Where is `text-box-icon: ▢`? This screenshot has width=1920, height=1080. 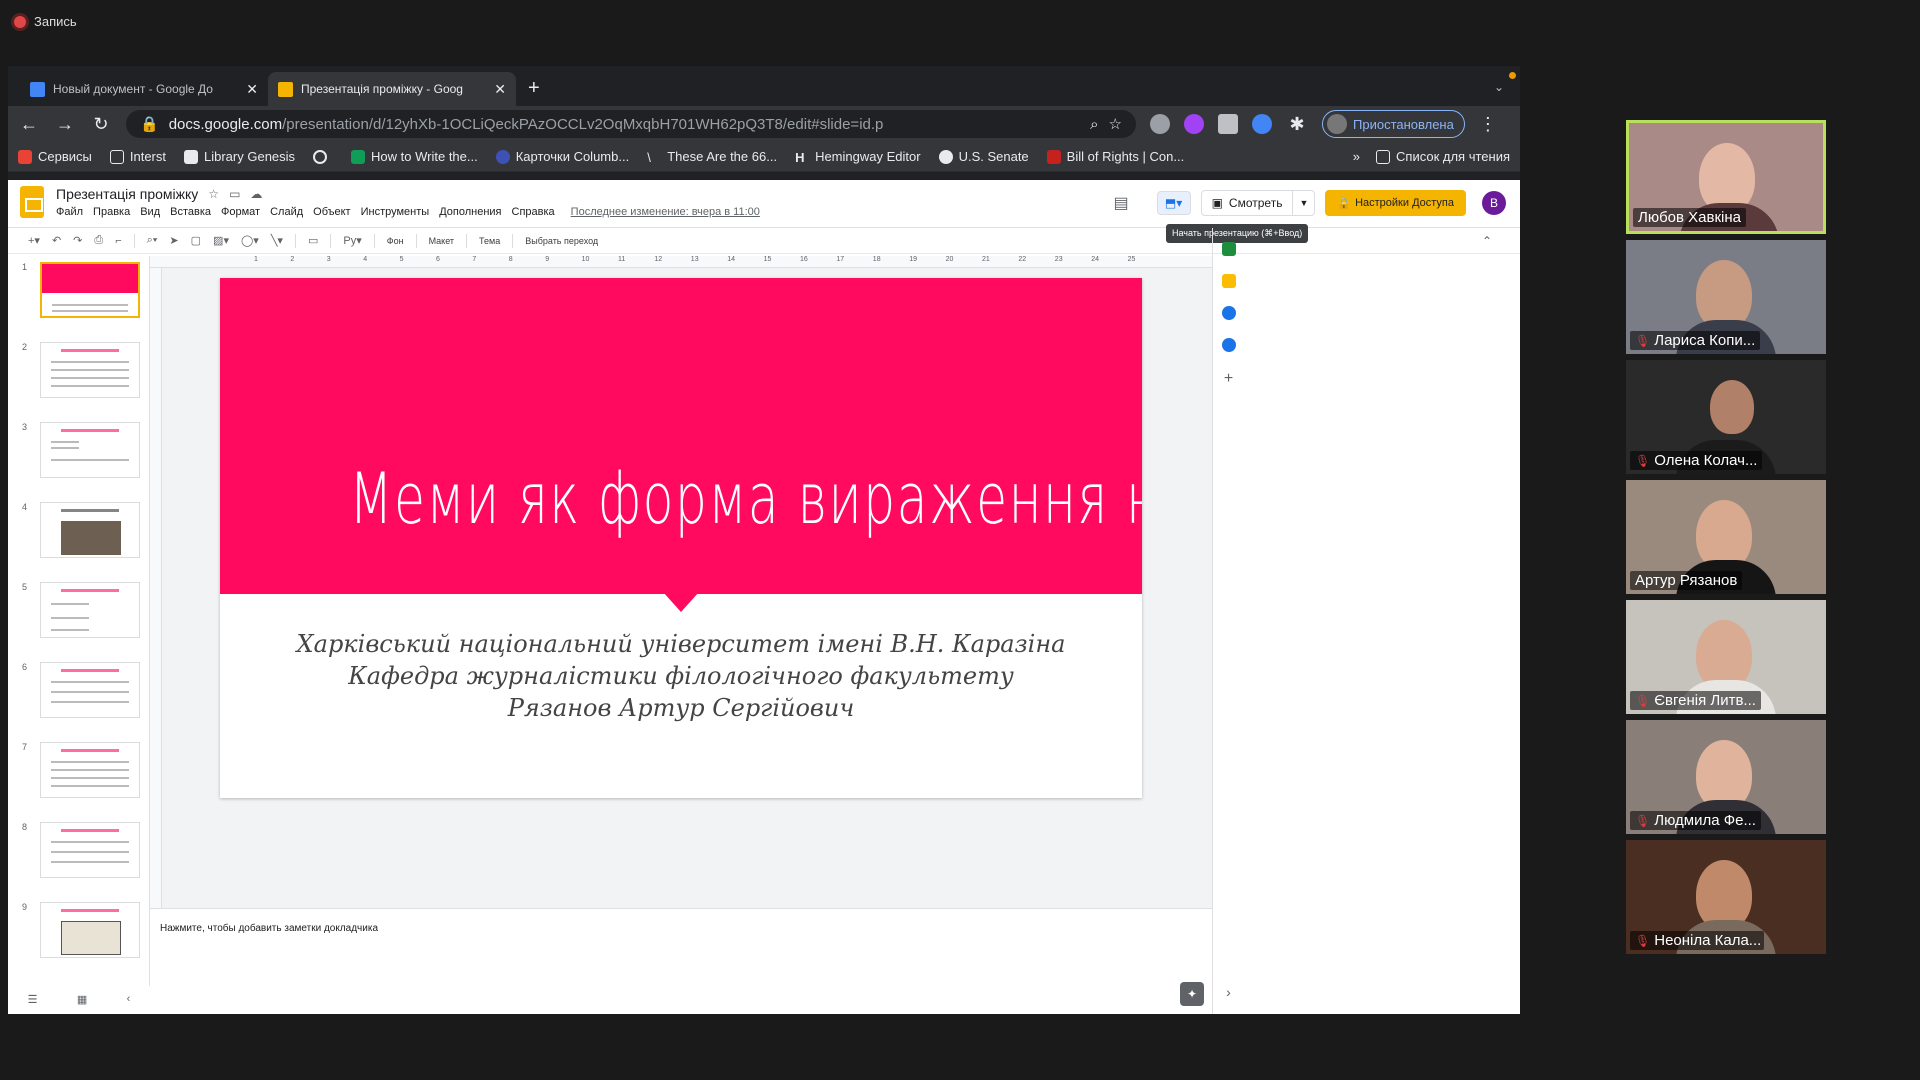 text-box-icon: ▢ is located at coordinates (196, 240).